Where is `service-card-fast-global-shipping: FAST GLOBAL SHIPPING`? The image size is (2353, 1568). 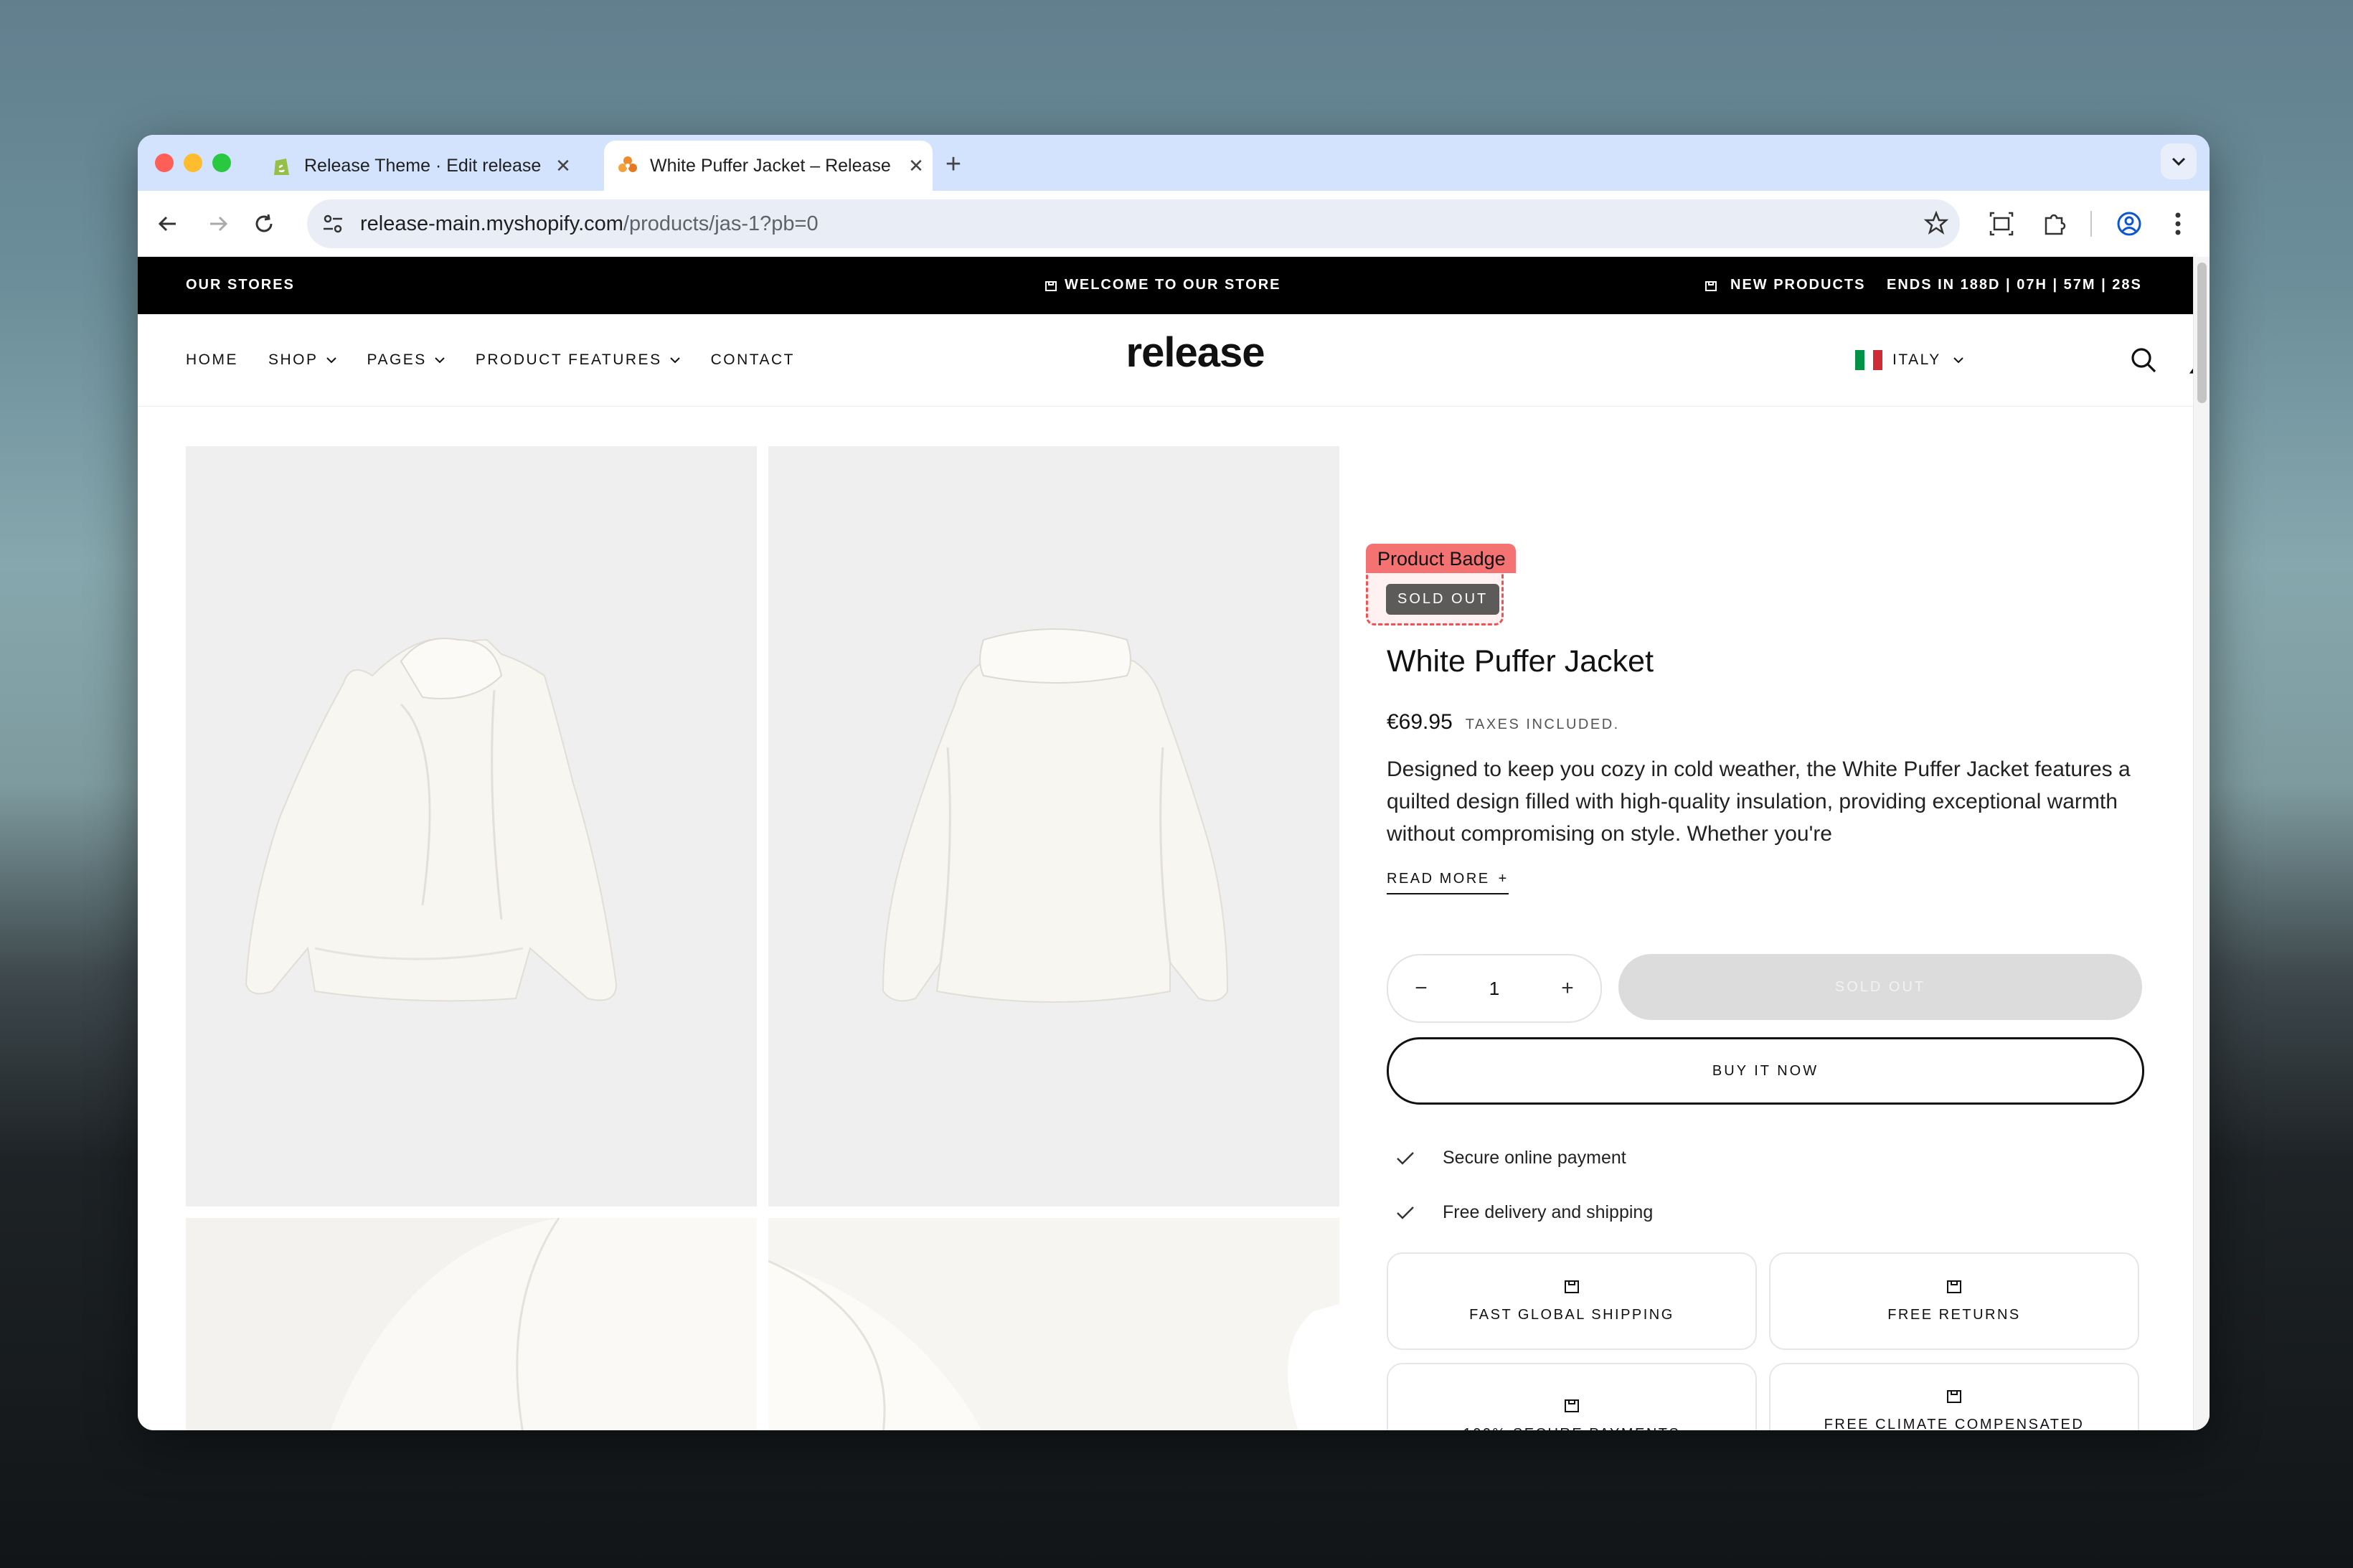 service-card-fast-global-shipping: FAST GLOBAL SHIPPING is located at coordinates (1572, 1301).